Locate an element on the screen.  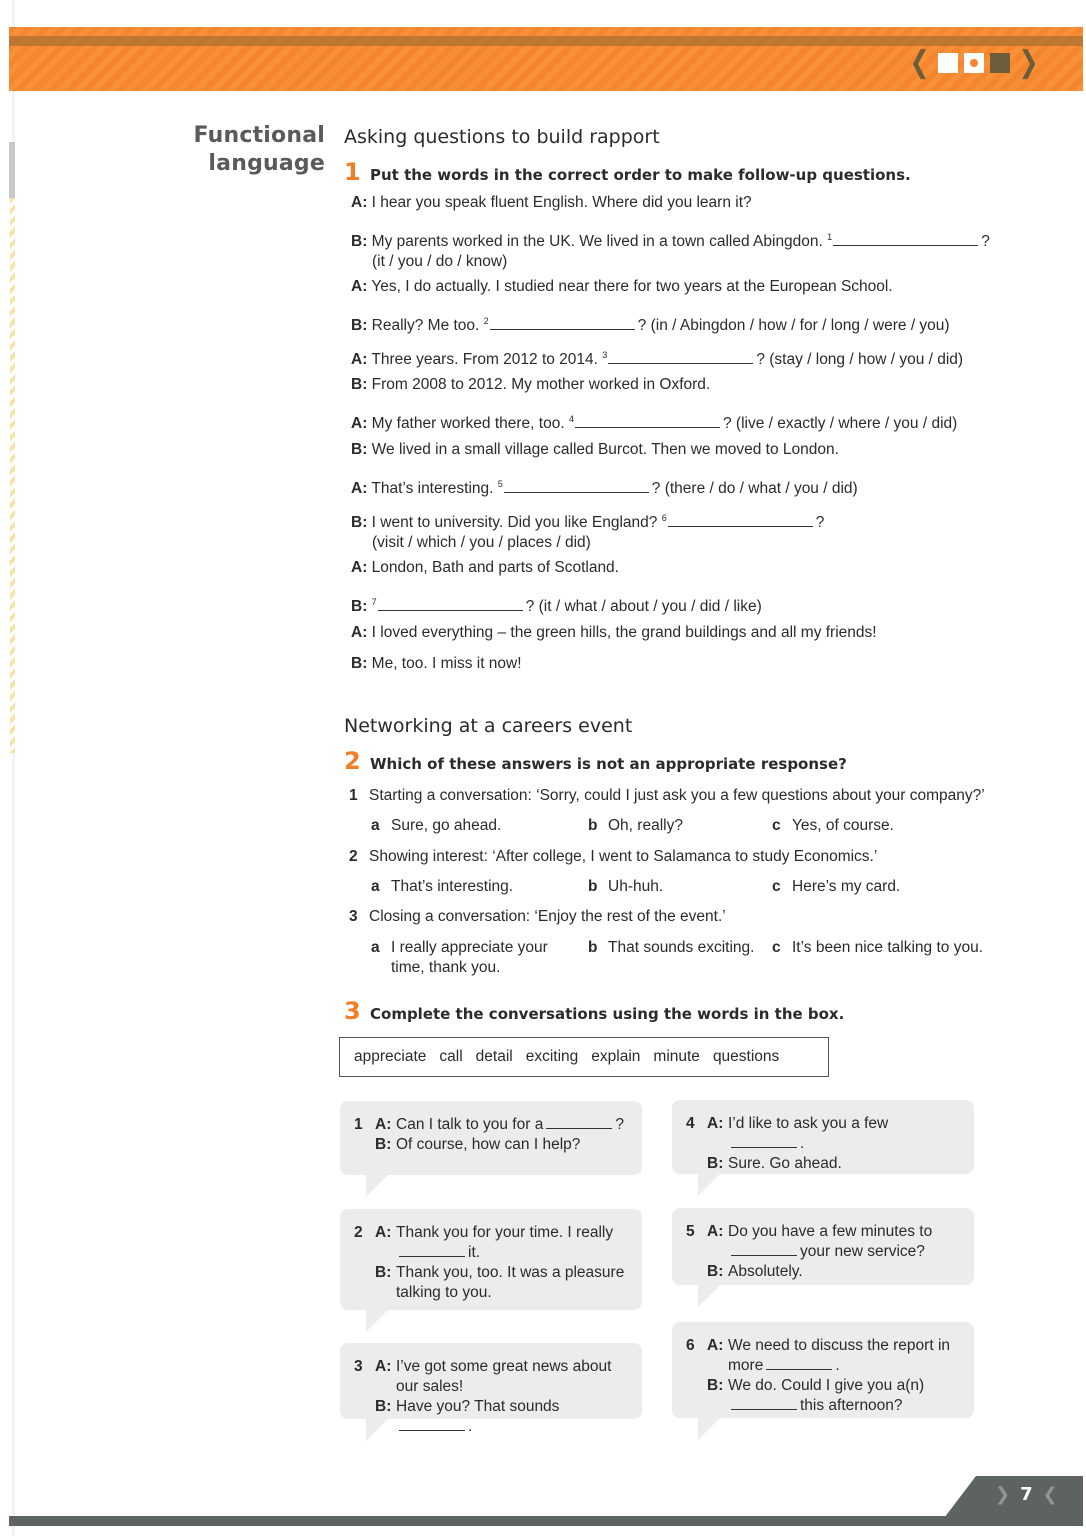
word-box-item: explain is located at coordinates (616, 1056).